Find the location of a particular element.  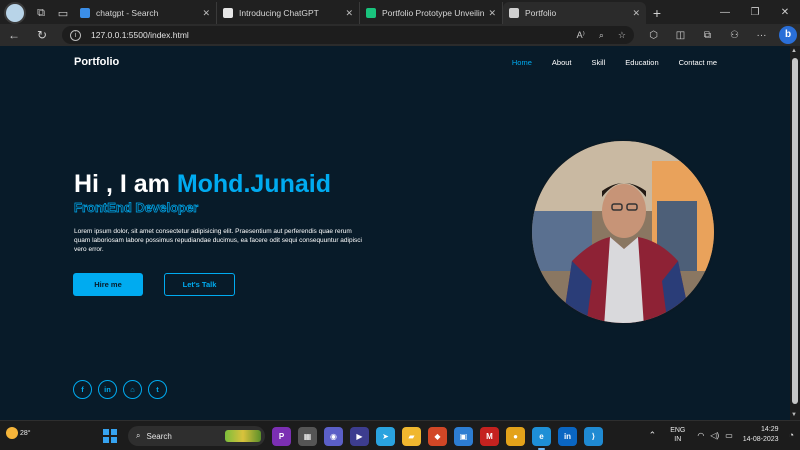

taskbar-apps: P ▦ ◉ ▶ ➤ ▰ ◆ ▣ M ● e in ⟩ is located at coordinates (441, 438).